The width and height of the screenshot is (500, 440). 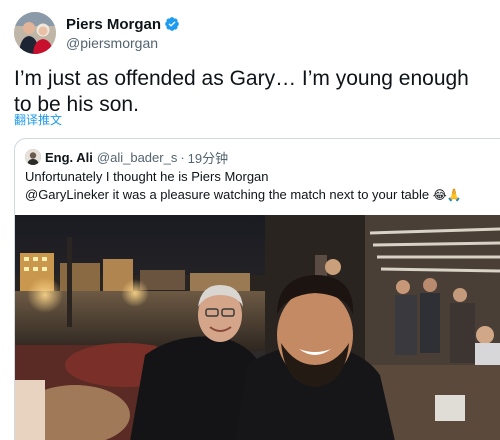 I want to click on author-avatar, so click(x=35, y=33).